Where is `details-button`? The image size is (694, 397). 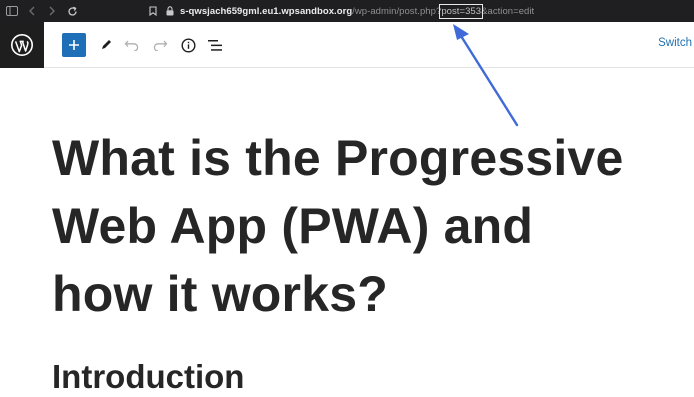 details-button is located at coordinates (188, 45).